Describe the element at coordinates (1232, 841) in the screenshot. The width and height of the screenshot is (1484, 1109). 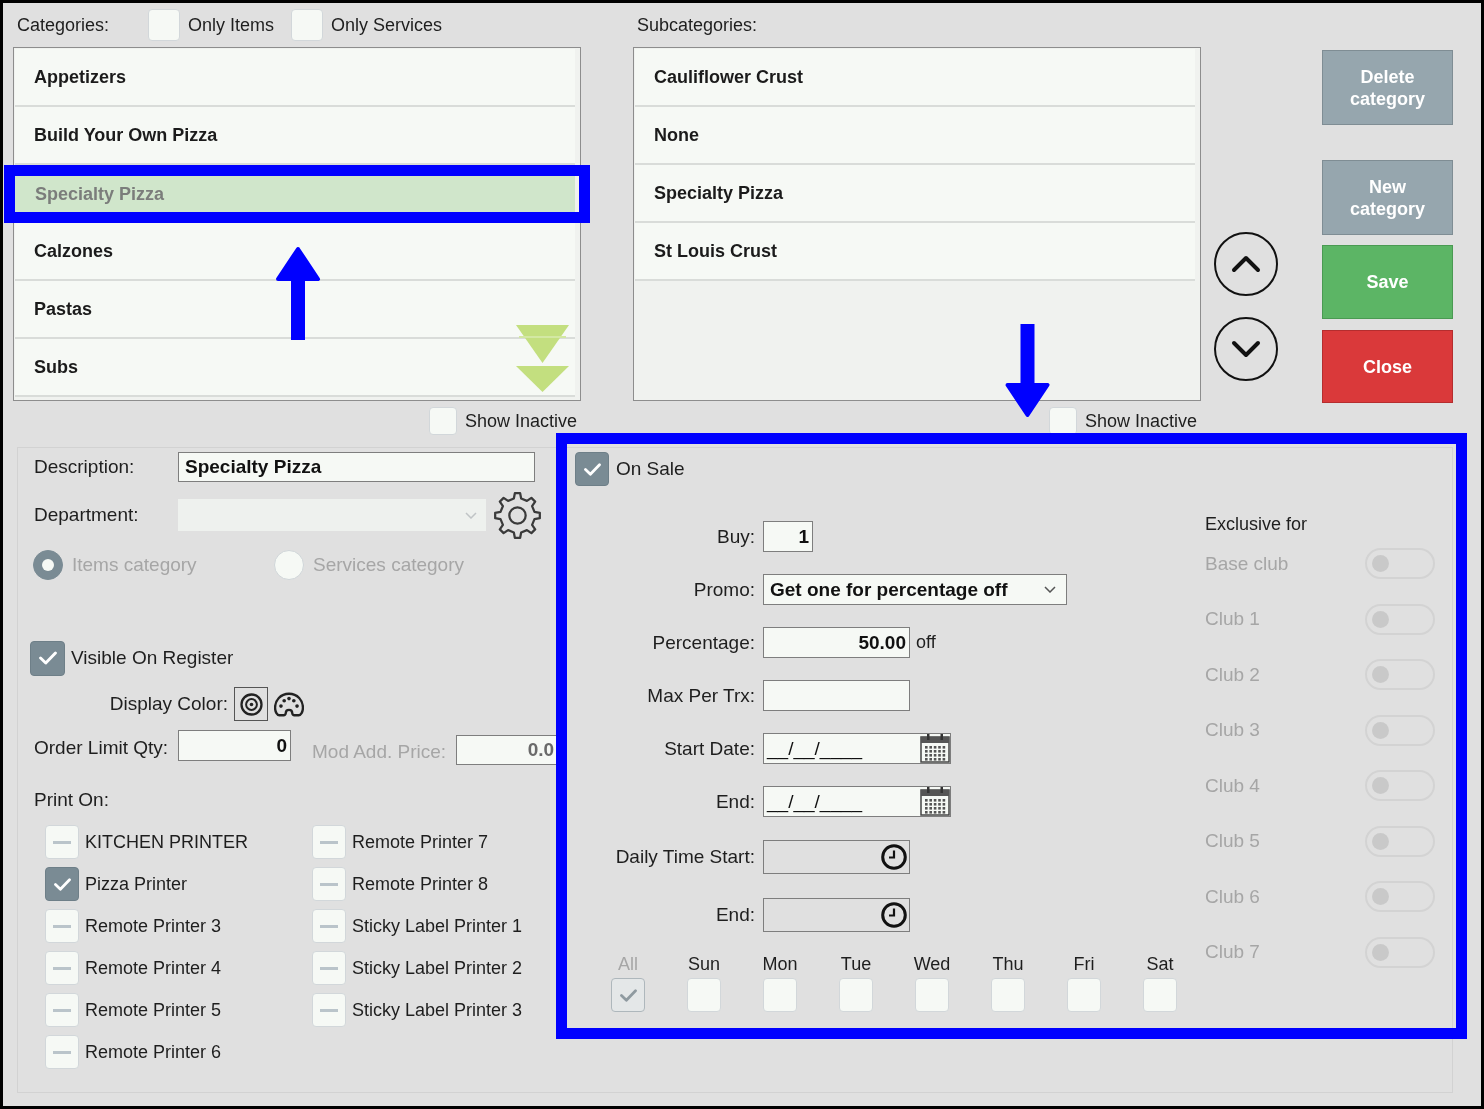
I see `club-label: Club 5` at that location.